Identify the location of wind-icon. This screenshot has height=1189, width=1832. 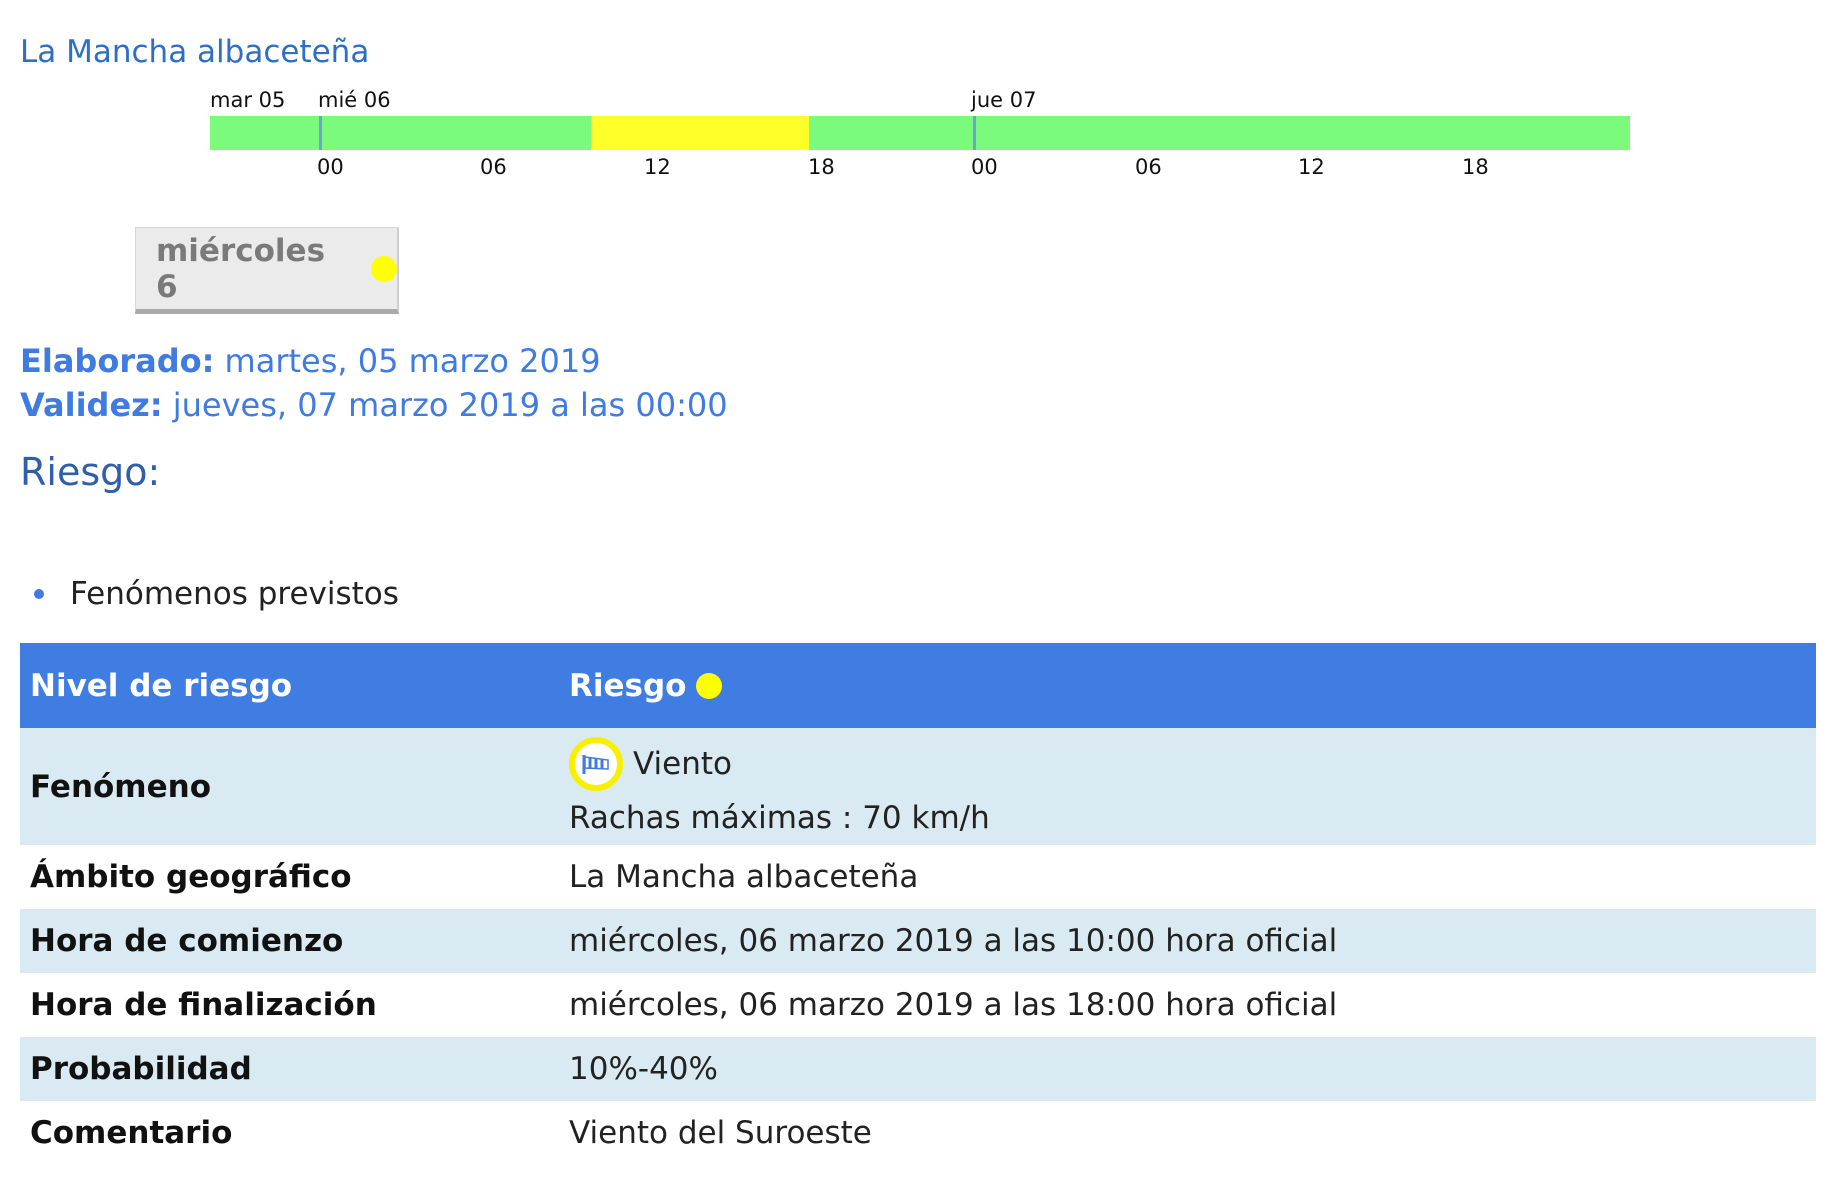
(596, 764).